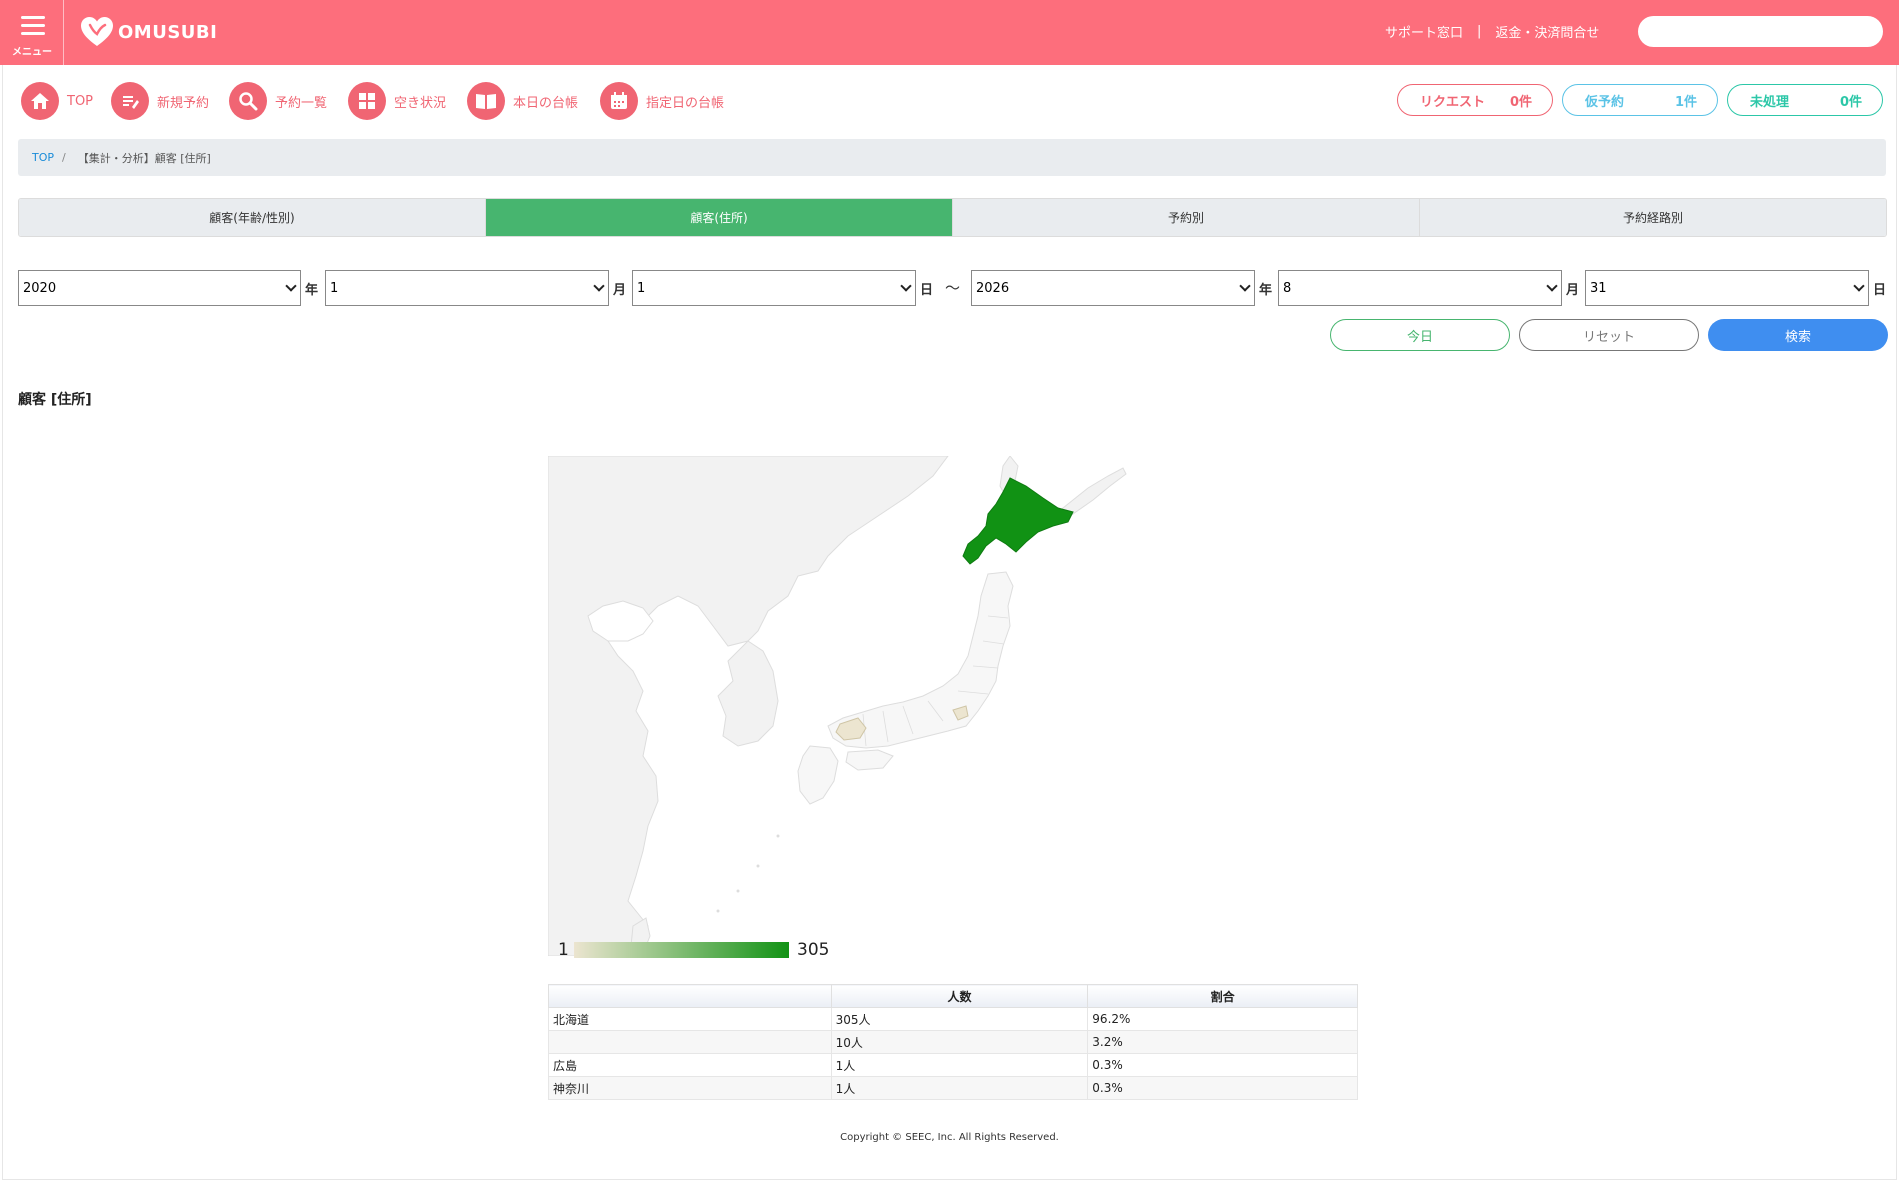 The width and height of the screenshot is (1899, 1183). Describe the element at coordinates (1287, 288) in the screenshot. I see `to-month-value: 8` at that location.